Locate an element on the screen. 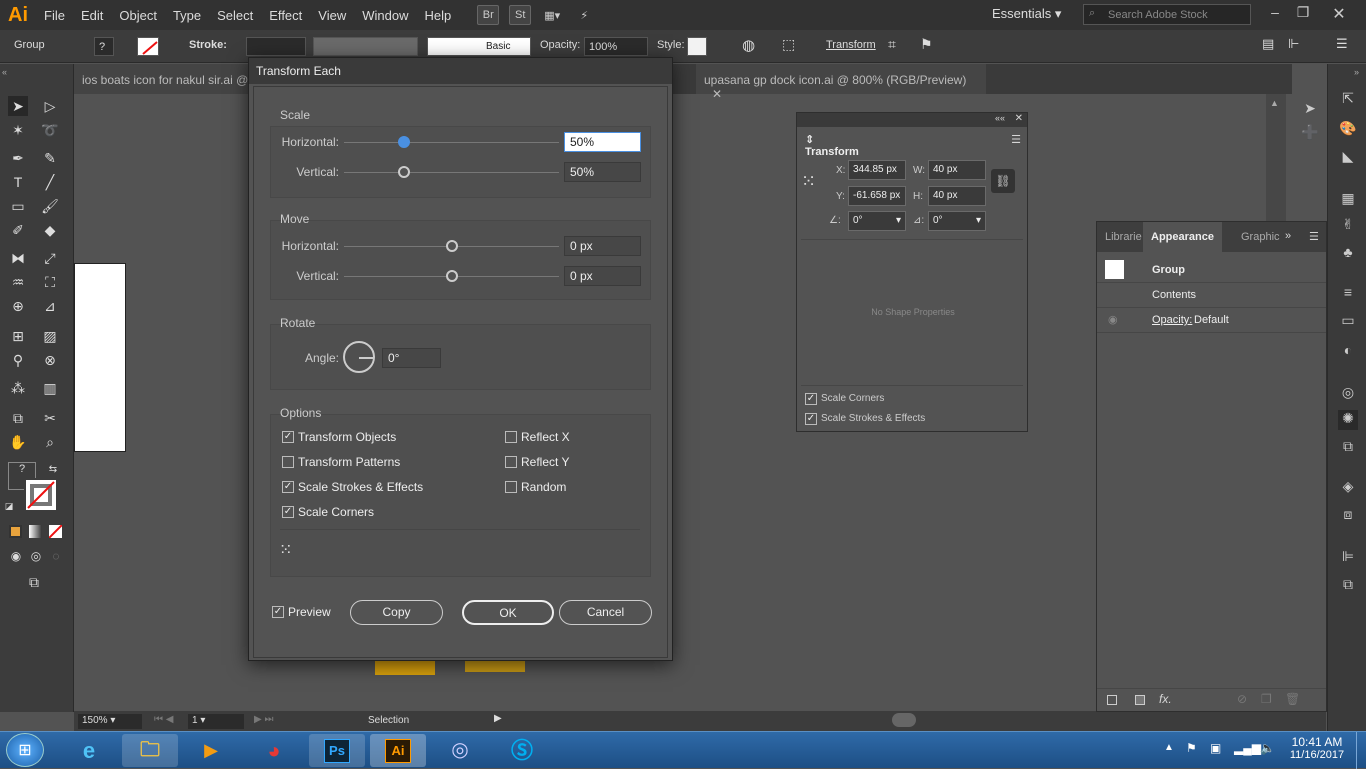  clock: 10:41 AM 11/16/2017 is located at coordinates (1317, 748).